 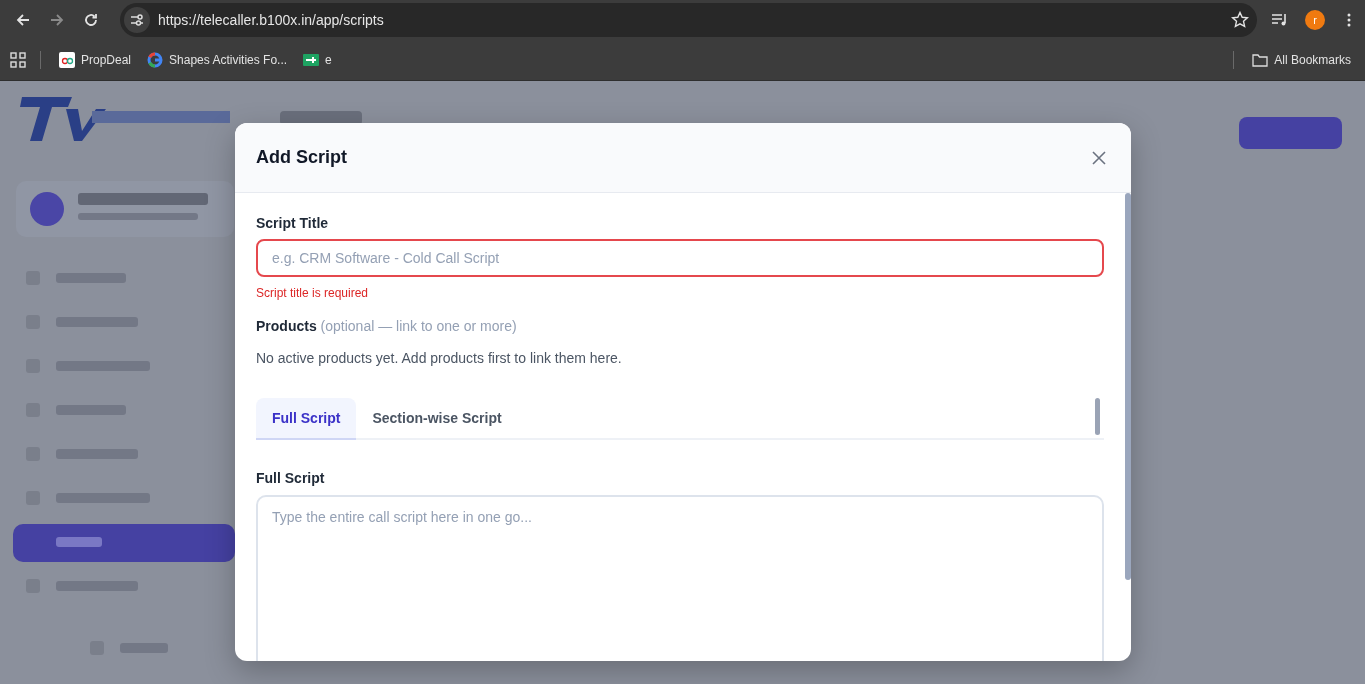 I want to click on all-bookmarks-button: All Bookmarks, so click(x=1301, y=60).